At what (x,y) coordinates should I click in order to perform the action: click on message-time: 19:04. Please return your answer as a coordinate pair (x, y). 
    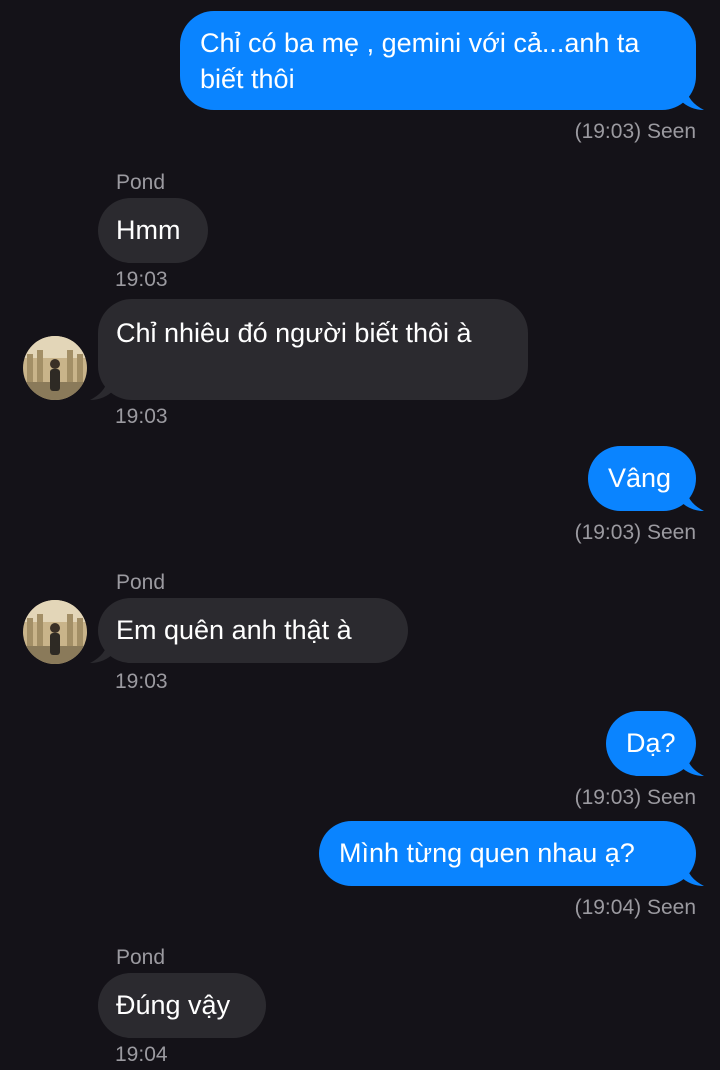
    Looking at the image, I should click on (141, 1054).